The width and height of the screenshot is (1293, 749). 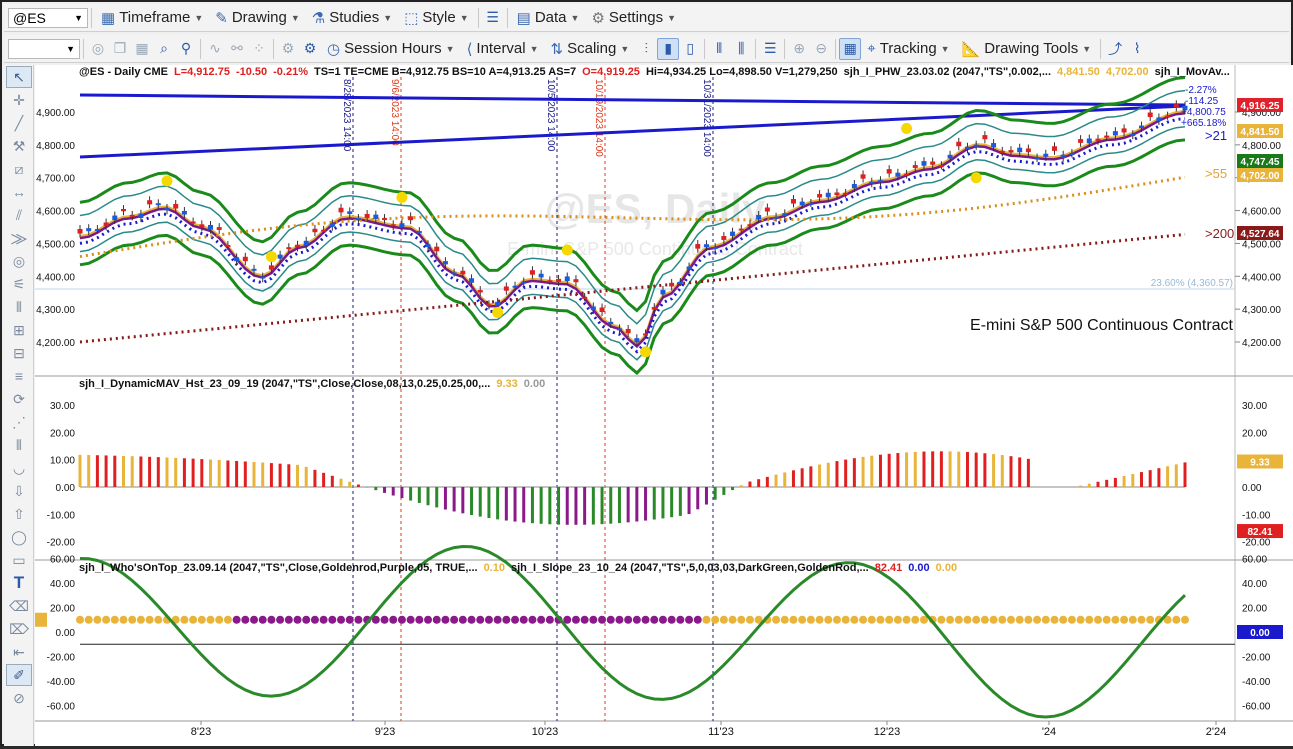 What do you see at coordinates (908, 49) in the screenshot?
I see `tracking-menu: ⌖Tracking▼` at bounding box center [908, 49].